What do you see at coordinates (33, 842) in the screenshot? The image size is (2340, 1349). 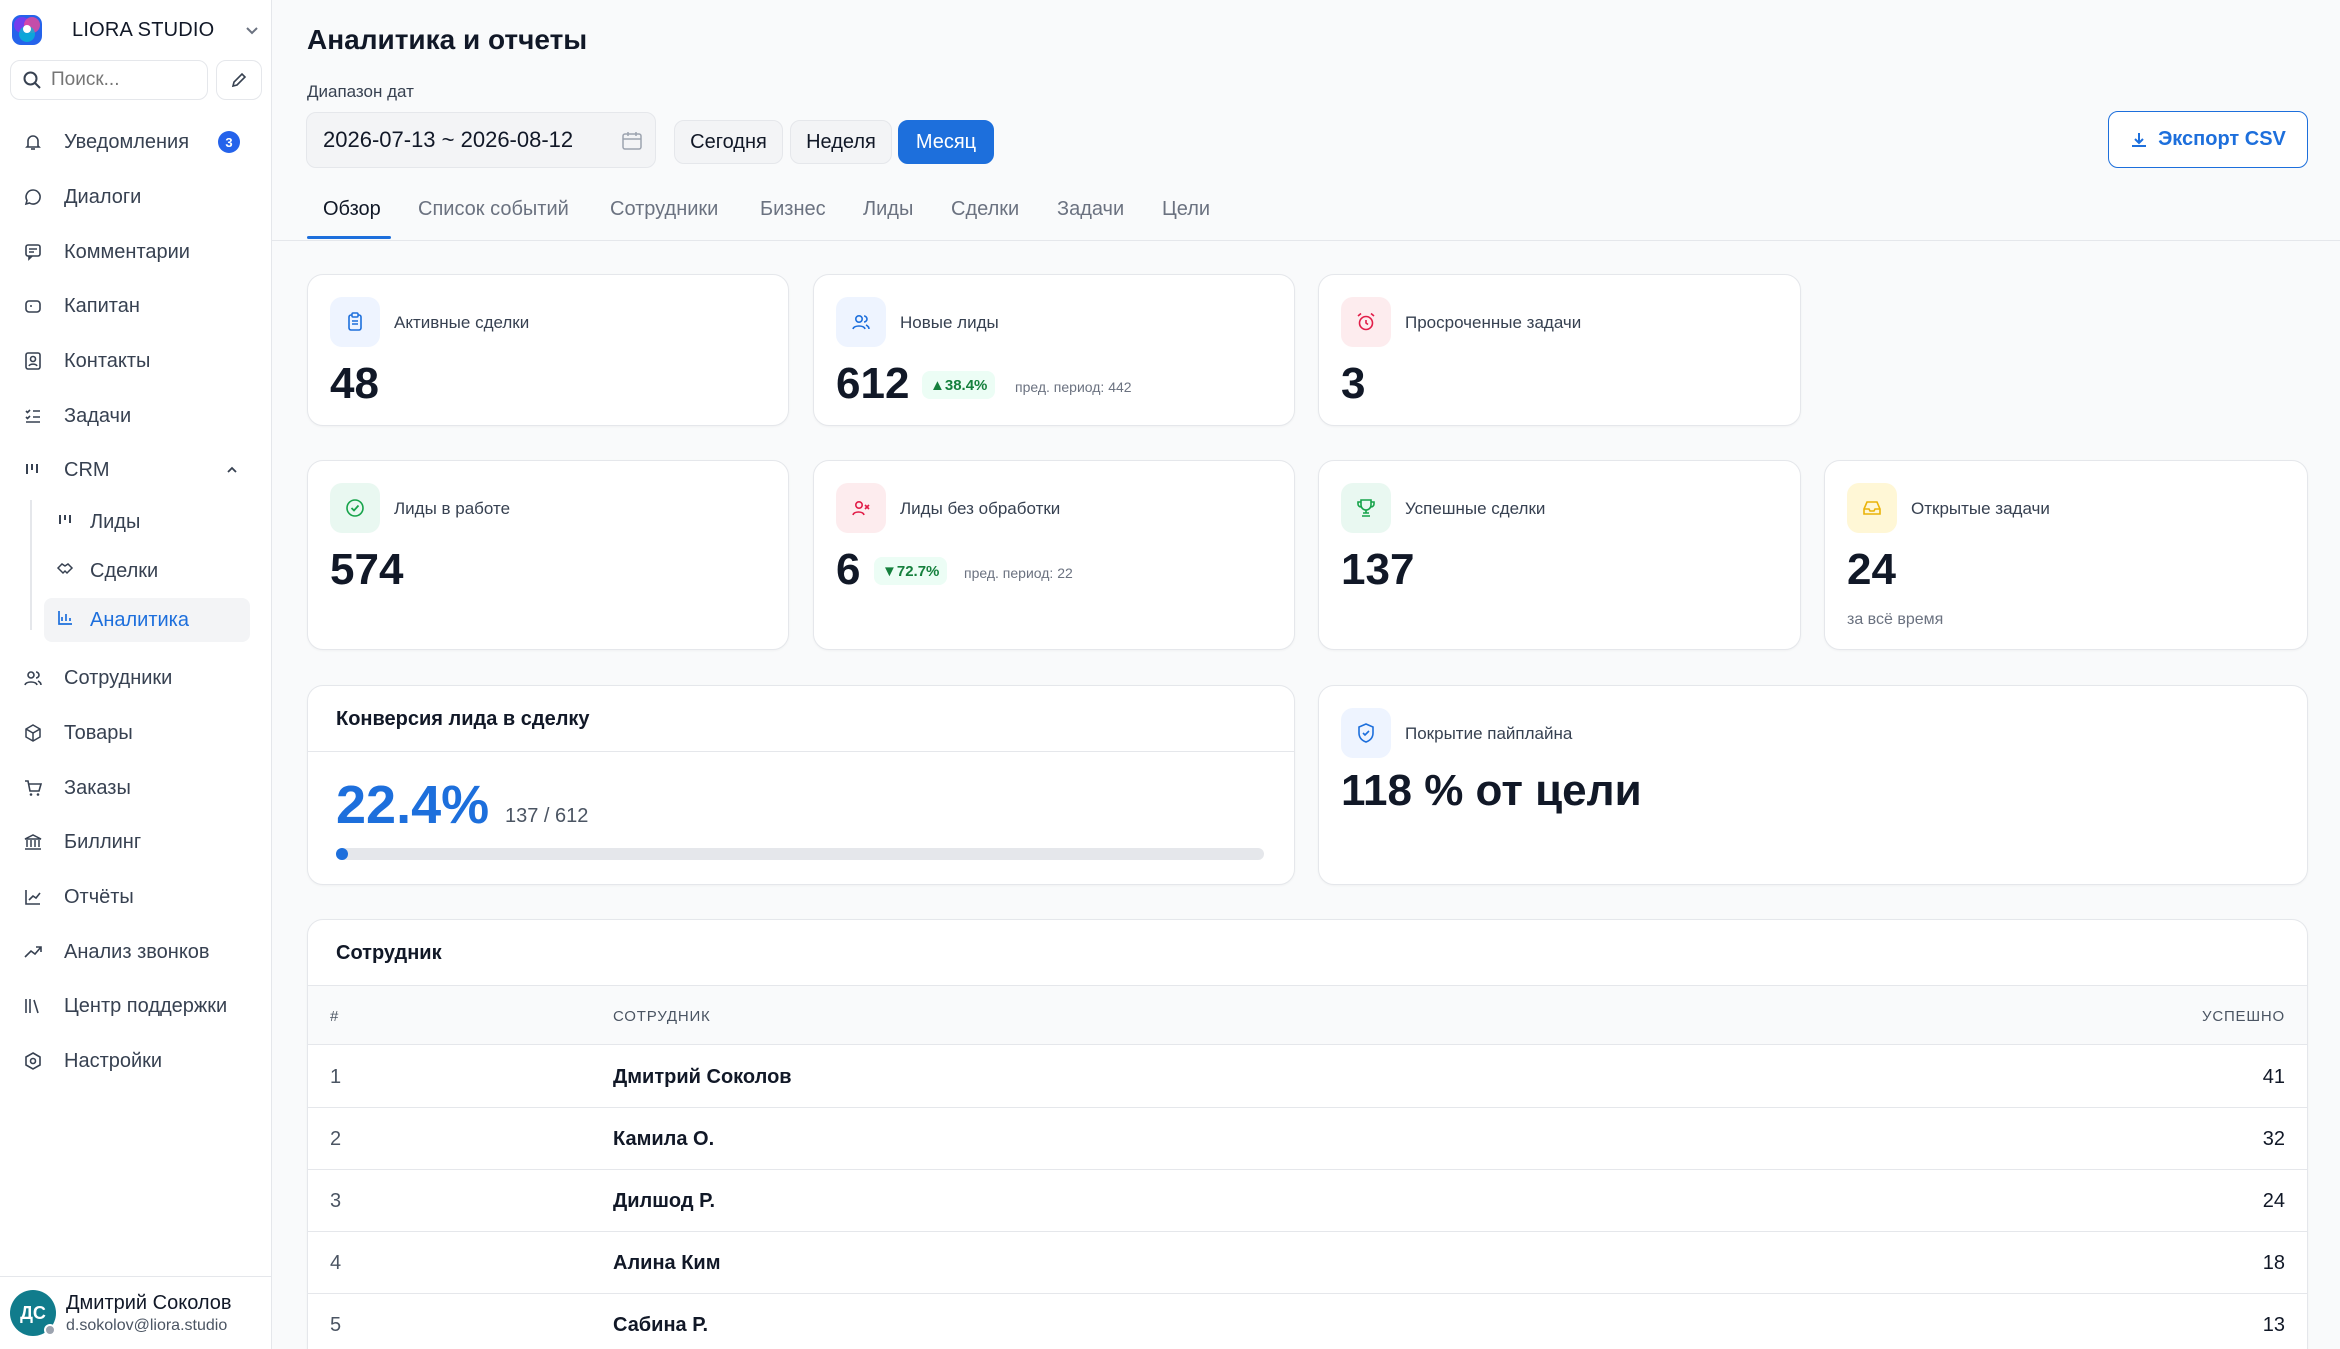 I see `bank-icon` at bounding box center [33, 842].